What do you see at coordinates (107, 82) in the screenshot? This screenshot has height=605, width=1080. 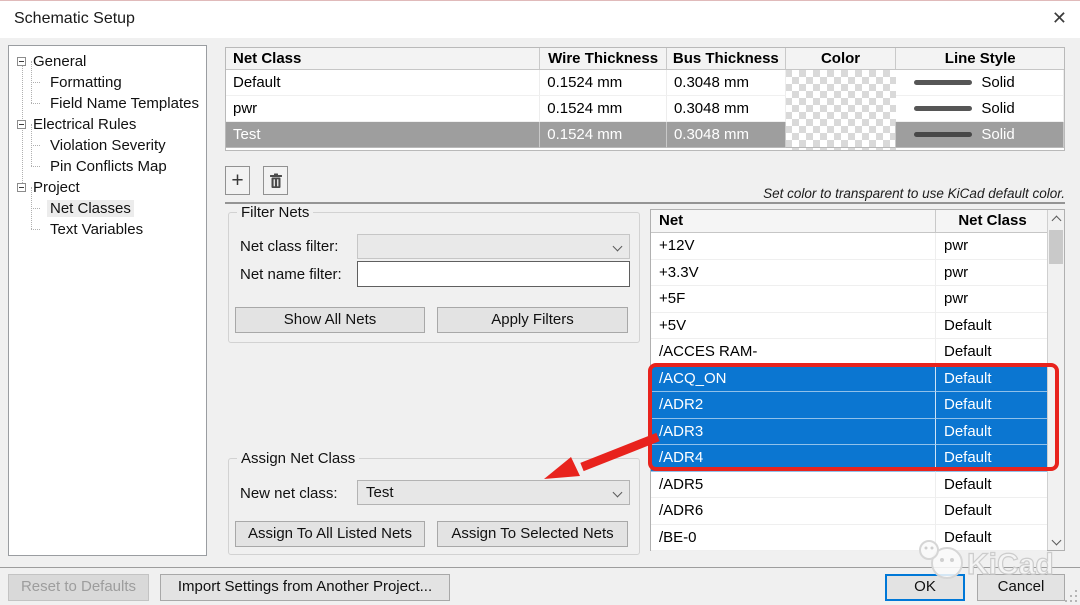 I see `sidebar-item-formatting: Formatting` at bounding box center [107, 82].